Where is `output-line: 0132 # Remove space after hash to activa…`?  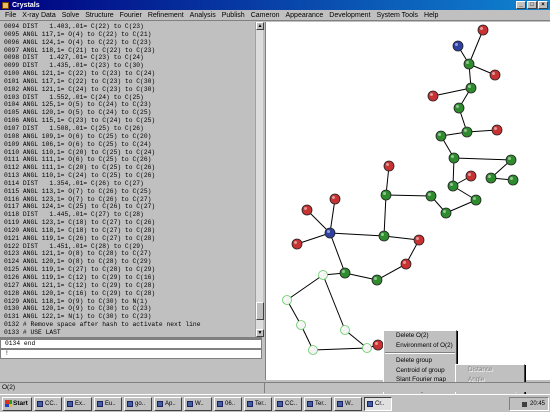
output-line: 0132 # Remove space after hash to activa… is located at coordinates (102, 325).